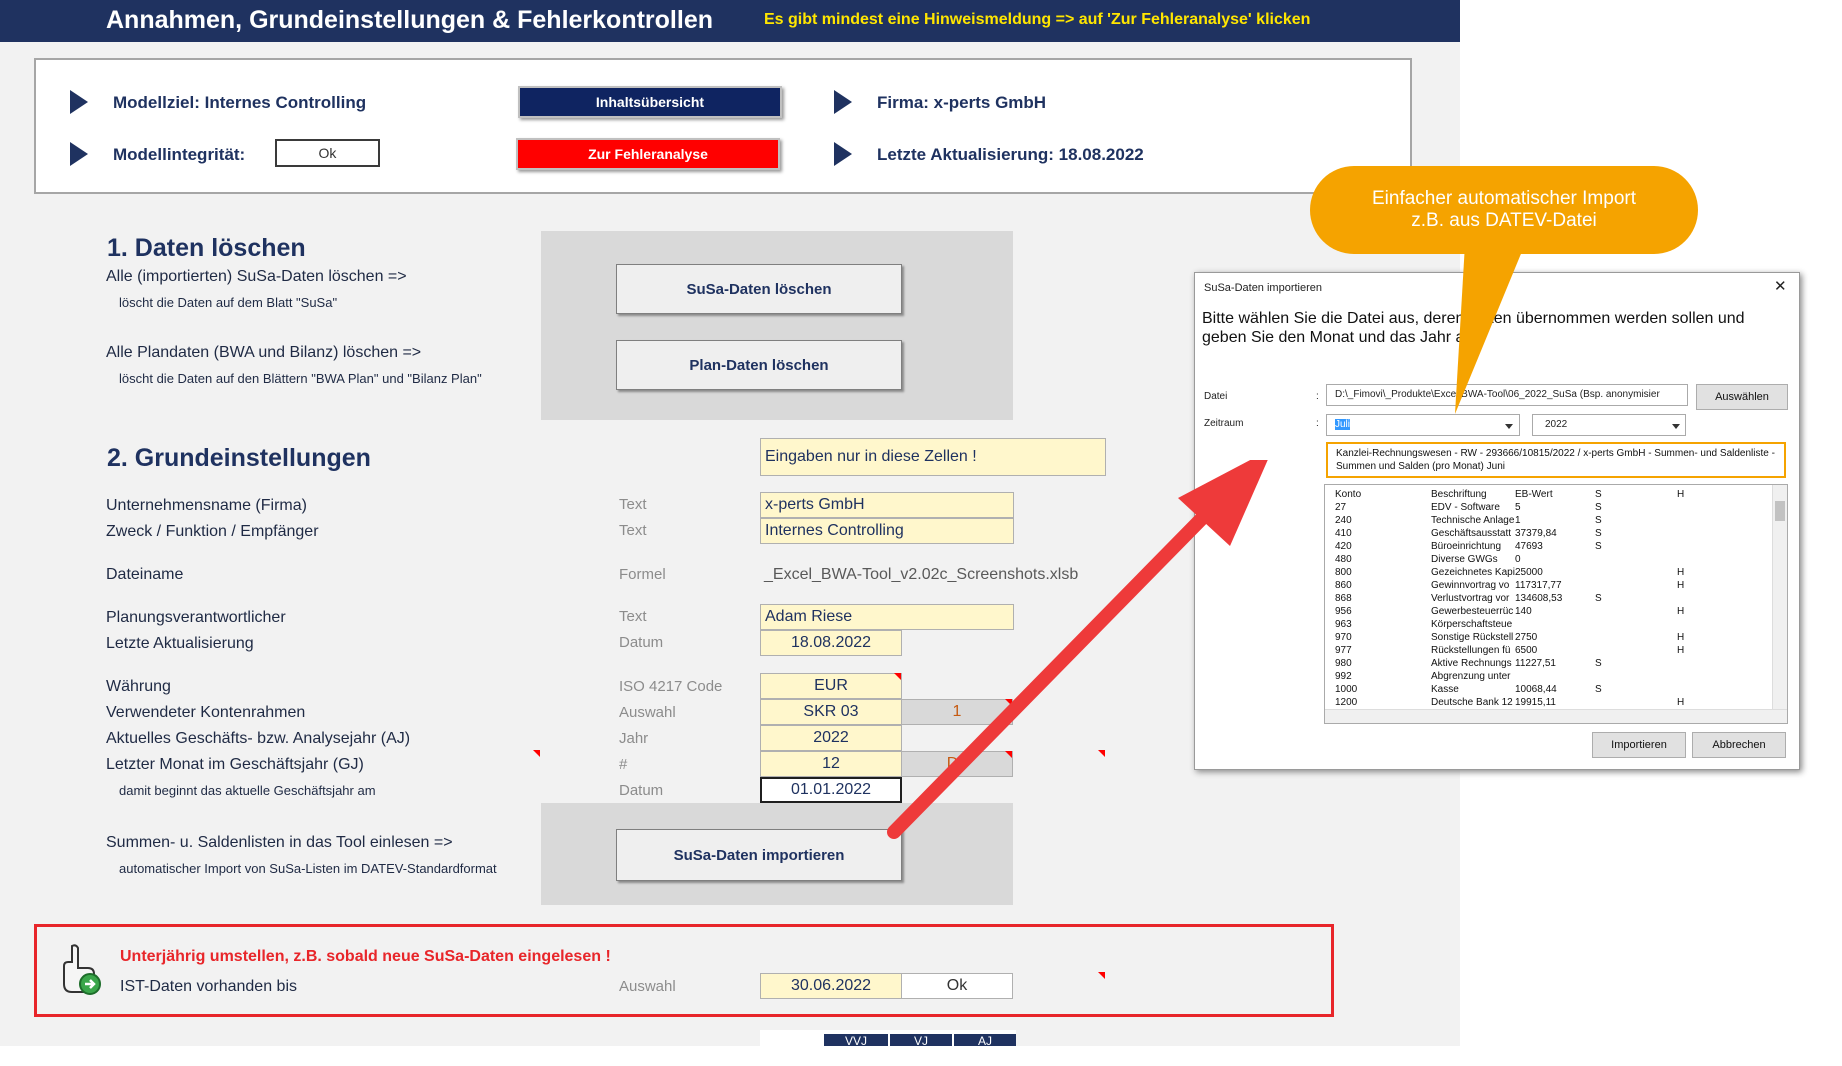 The image size is (1842, 1066). What do you see at coordinates (1676, 426) in the screenshot?
I see `chevron-down-icon` at bounding box center [1676, 426].